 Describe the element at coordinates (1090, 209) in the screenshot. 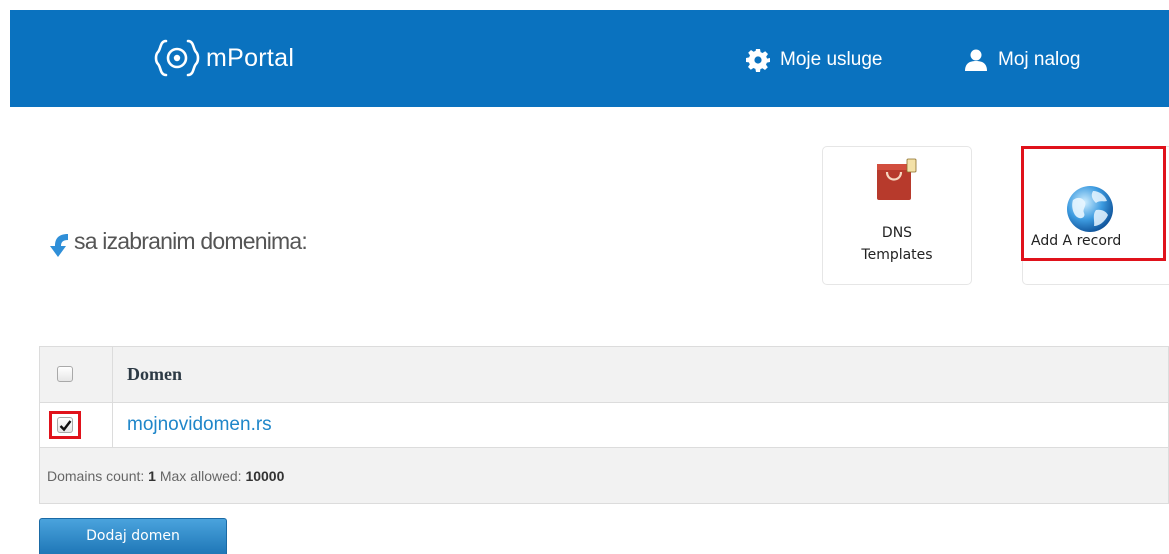

I see `globe-icon` at that location.